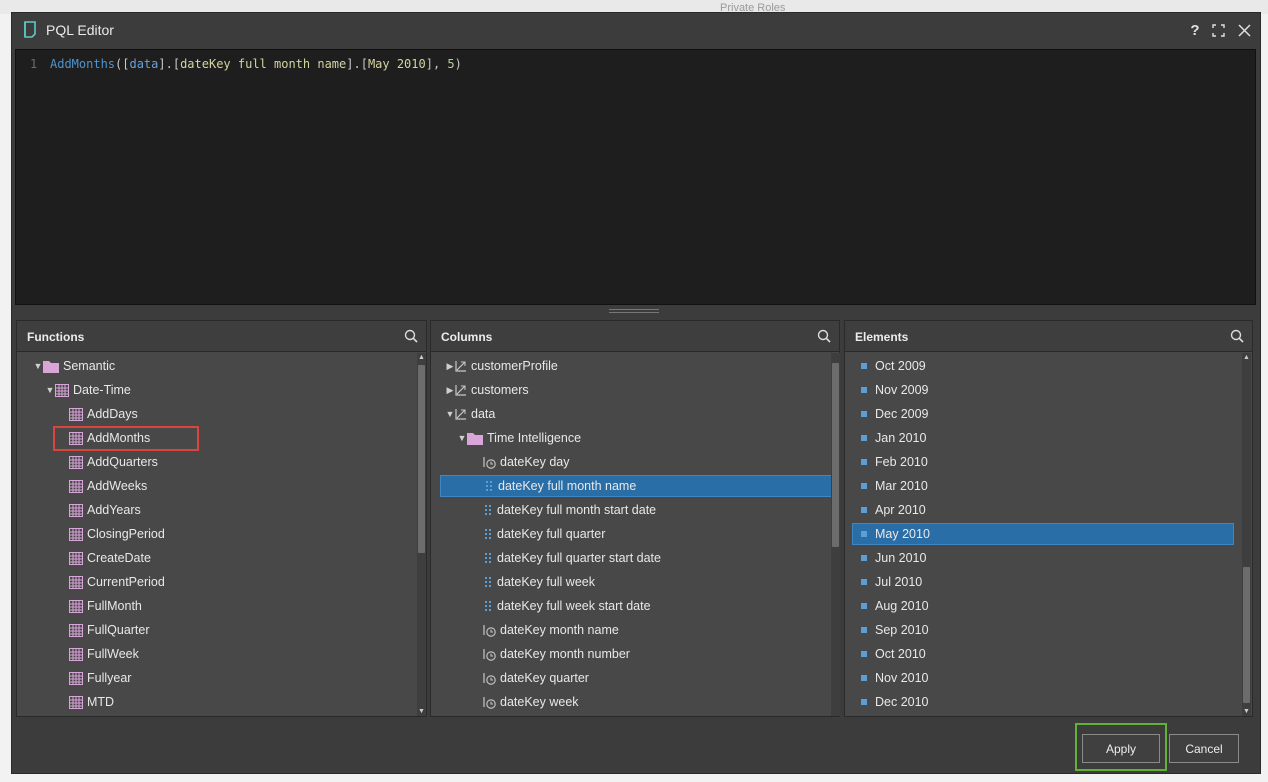 The height and width of the screenshot is (782, 1268). I want to click on element-list-item: Mar 2010, so click(894, 486).